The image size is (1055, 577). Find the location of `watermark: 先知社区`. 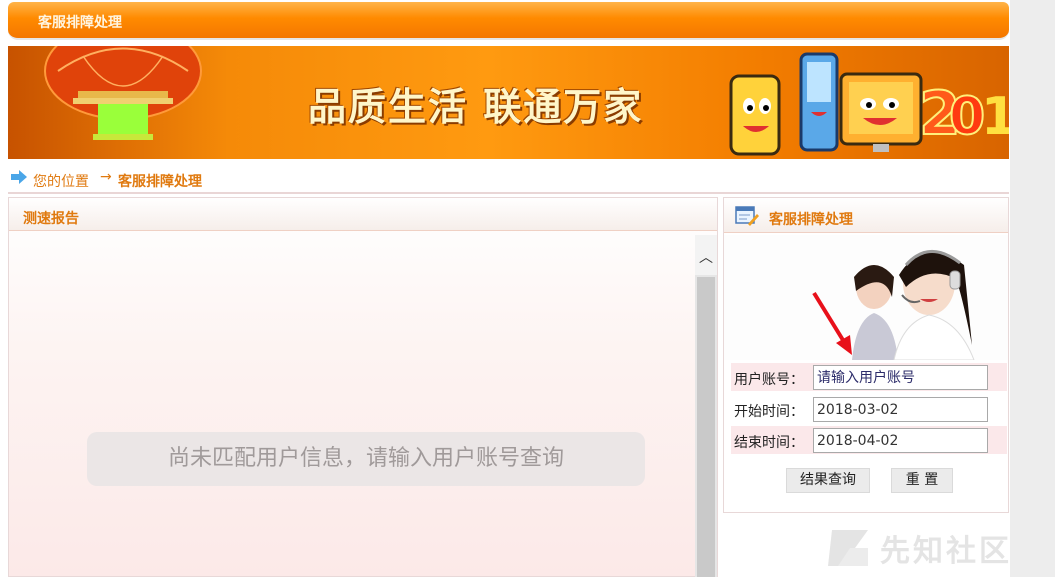

watermark: 先知社区 is located at coordinates (933, 547).